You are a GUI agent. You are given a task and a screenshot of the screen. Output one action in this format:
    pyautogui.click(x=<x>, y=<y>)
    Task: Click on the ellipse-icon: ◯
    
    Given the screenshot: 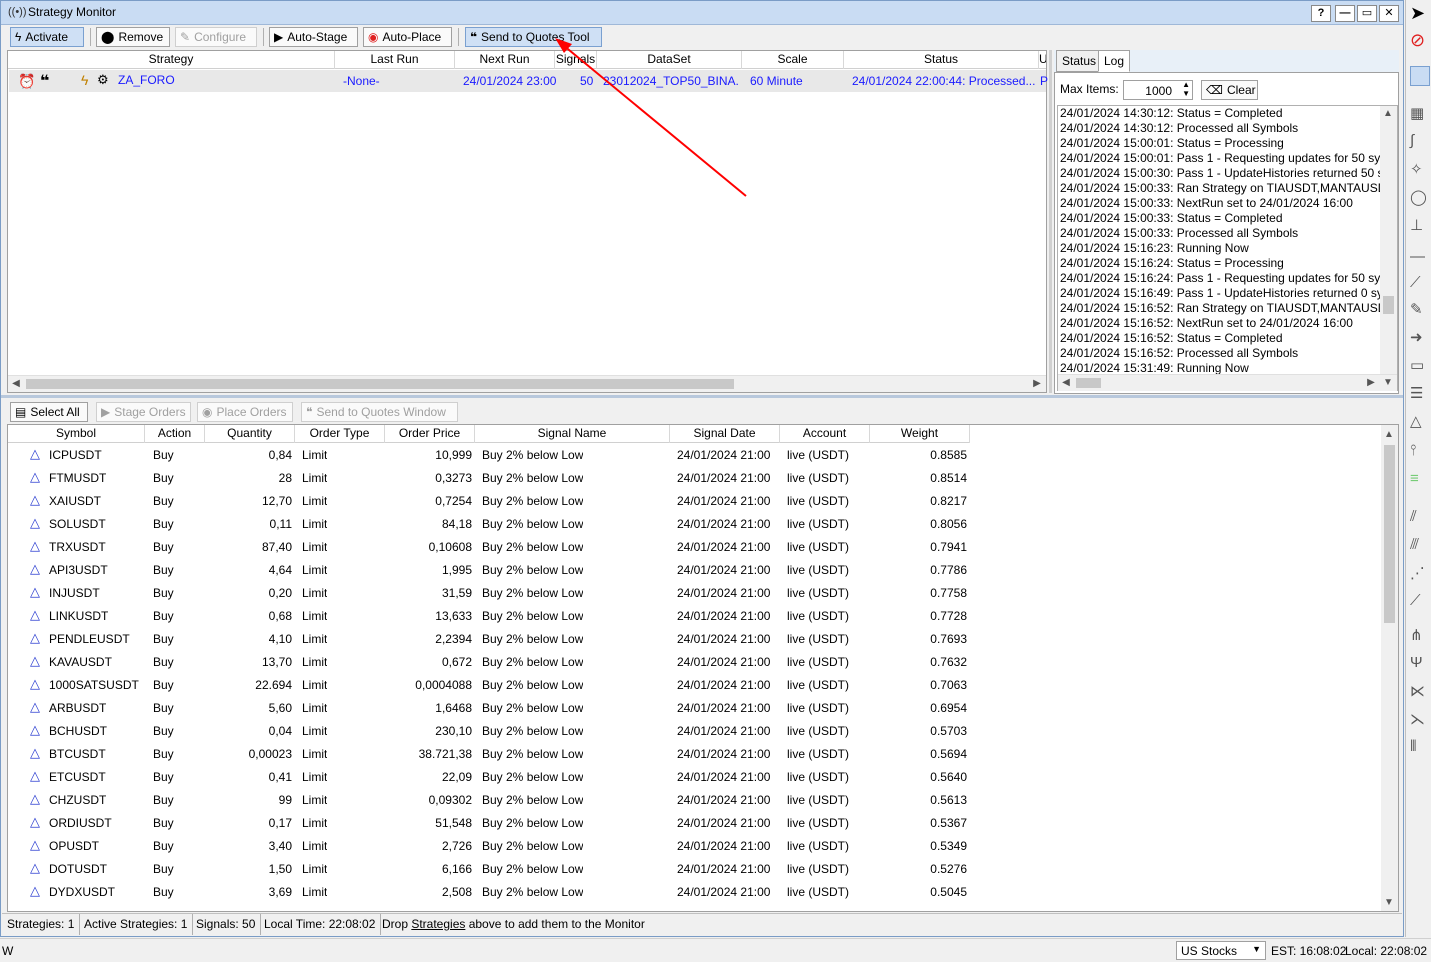 What is the action you would take?
    pyautogui.click(x=1420, y=198)
    